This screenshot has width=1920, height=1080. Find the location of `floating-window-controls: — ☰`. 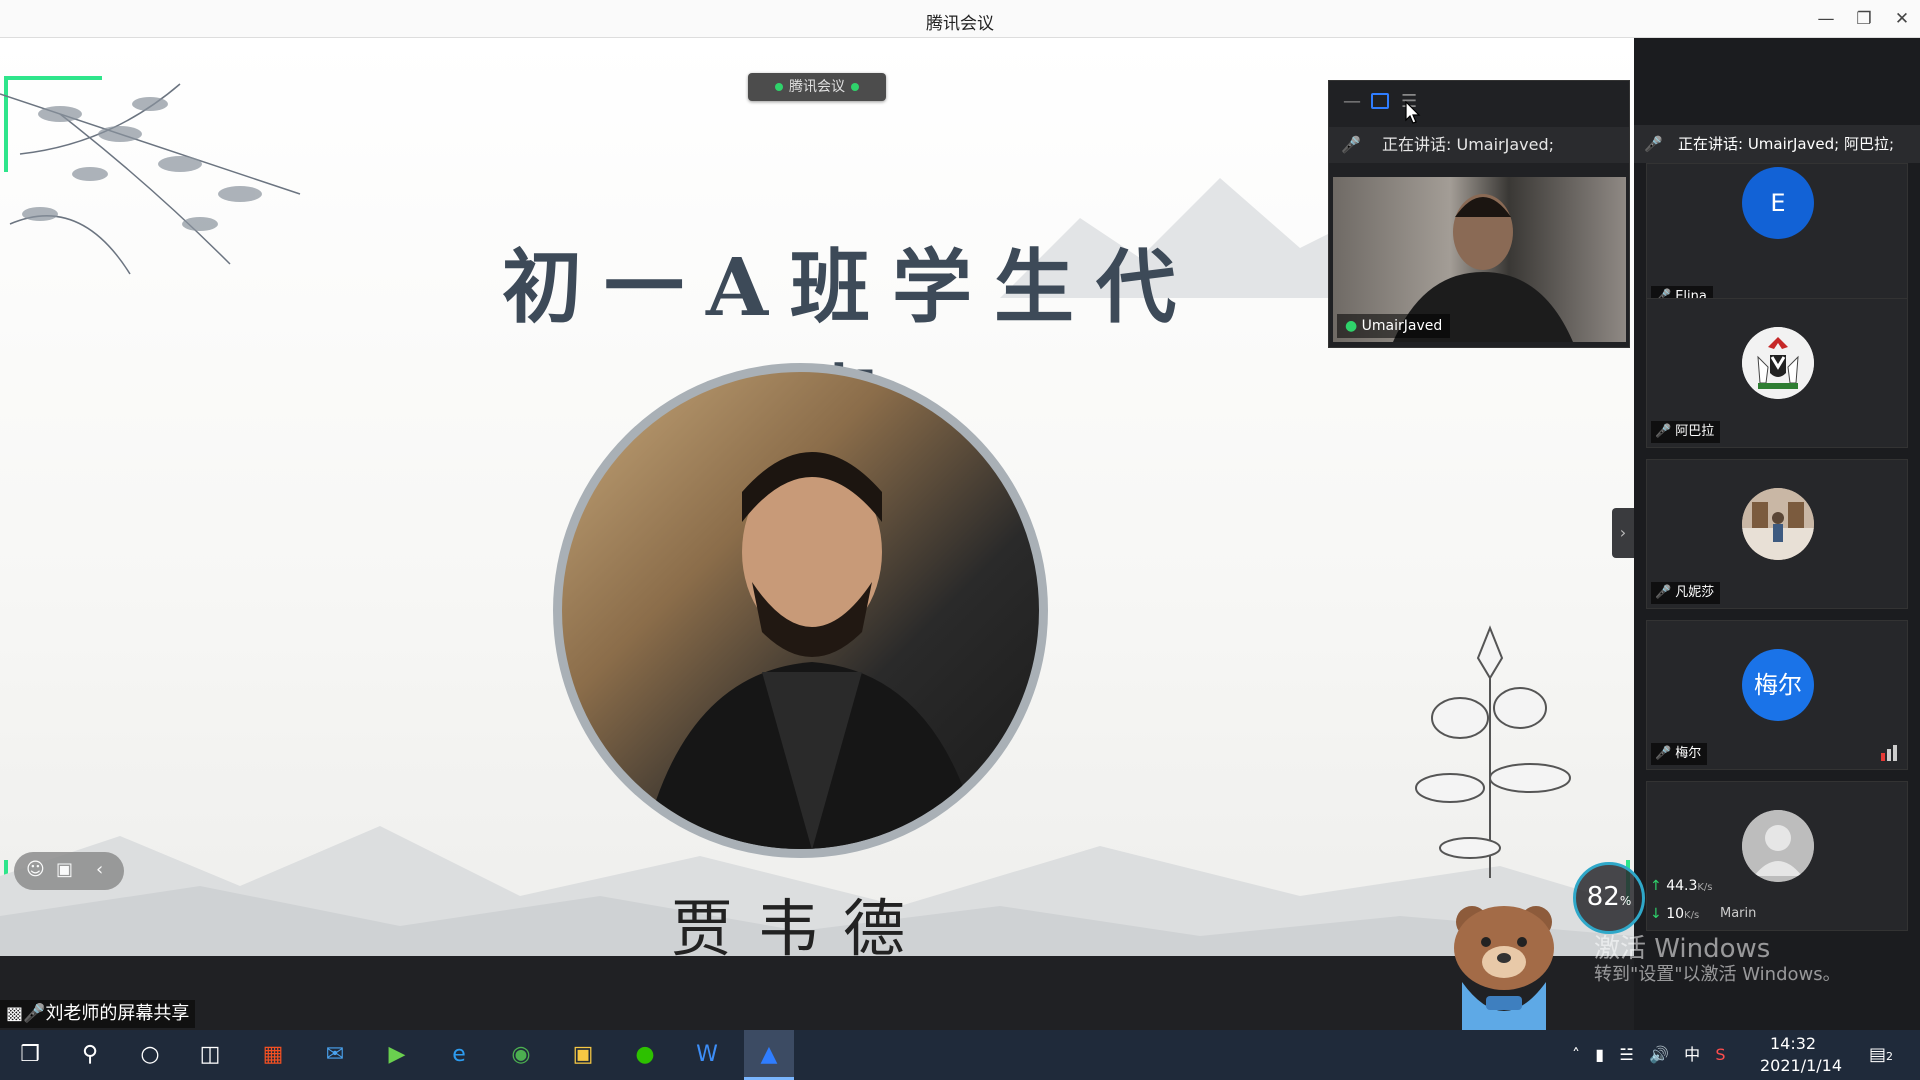

floating-window-controls: — ☰ is located at coordinates (1479, 104).